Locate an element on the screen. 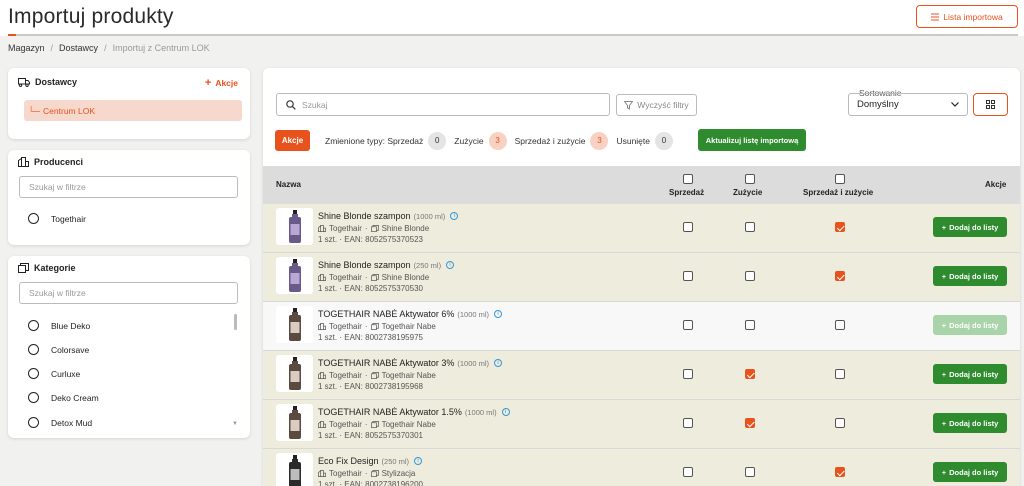 The image size is (1024, 486). select-all-zuzycie-checkbox is located at coordinates (750, 179).